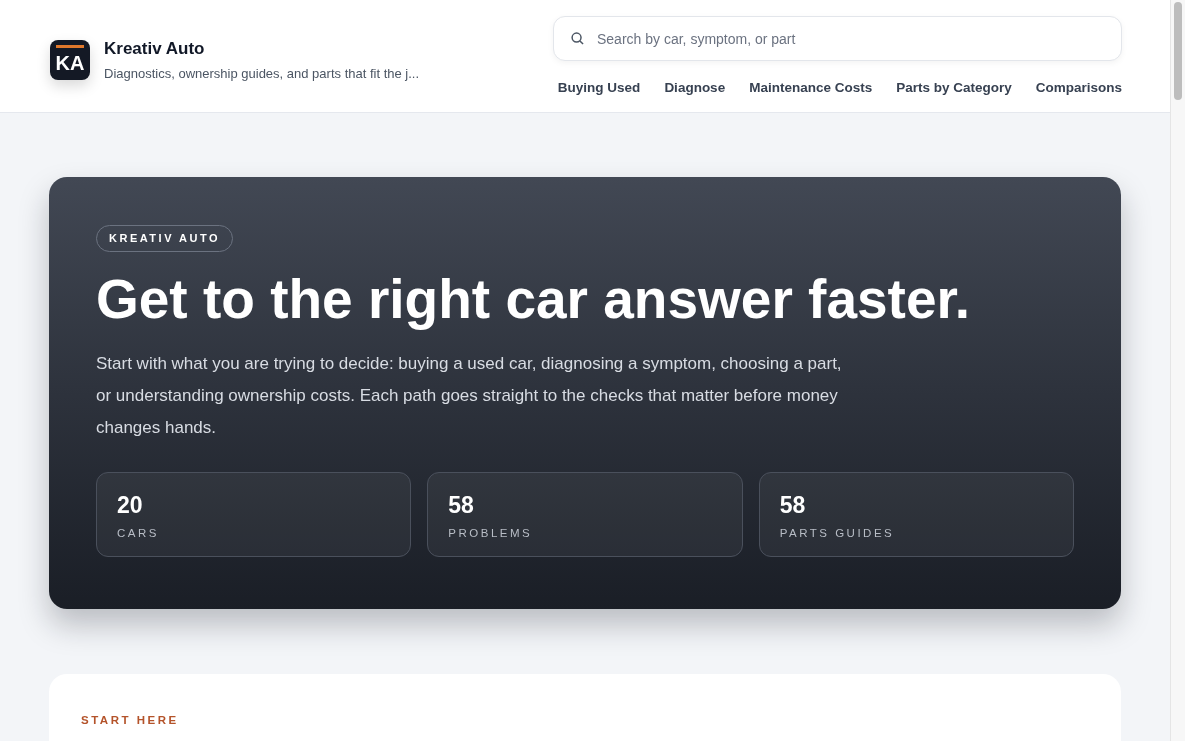  What do you see at coordinates (1078, 88) in the screenshot?
I see `nav-link: Comparisons` at bounding box center [1078, 88].